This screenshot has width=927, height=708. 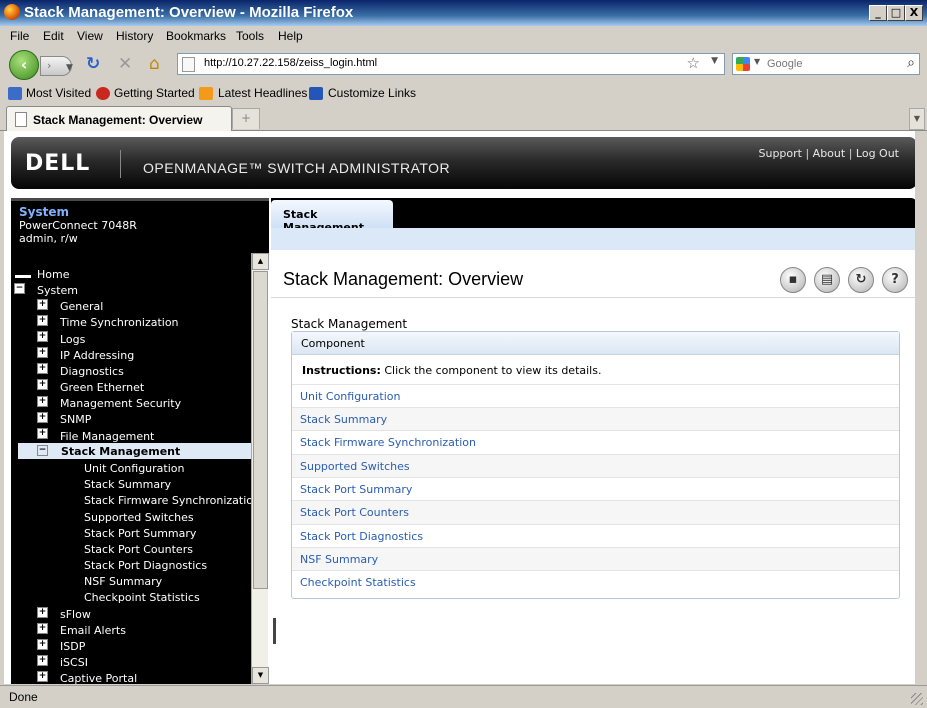 What do you see at coordinates (779, 153) in the screenshot?
I see `support-link: Support` at bounding box center [779, 153].